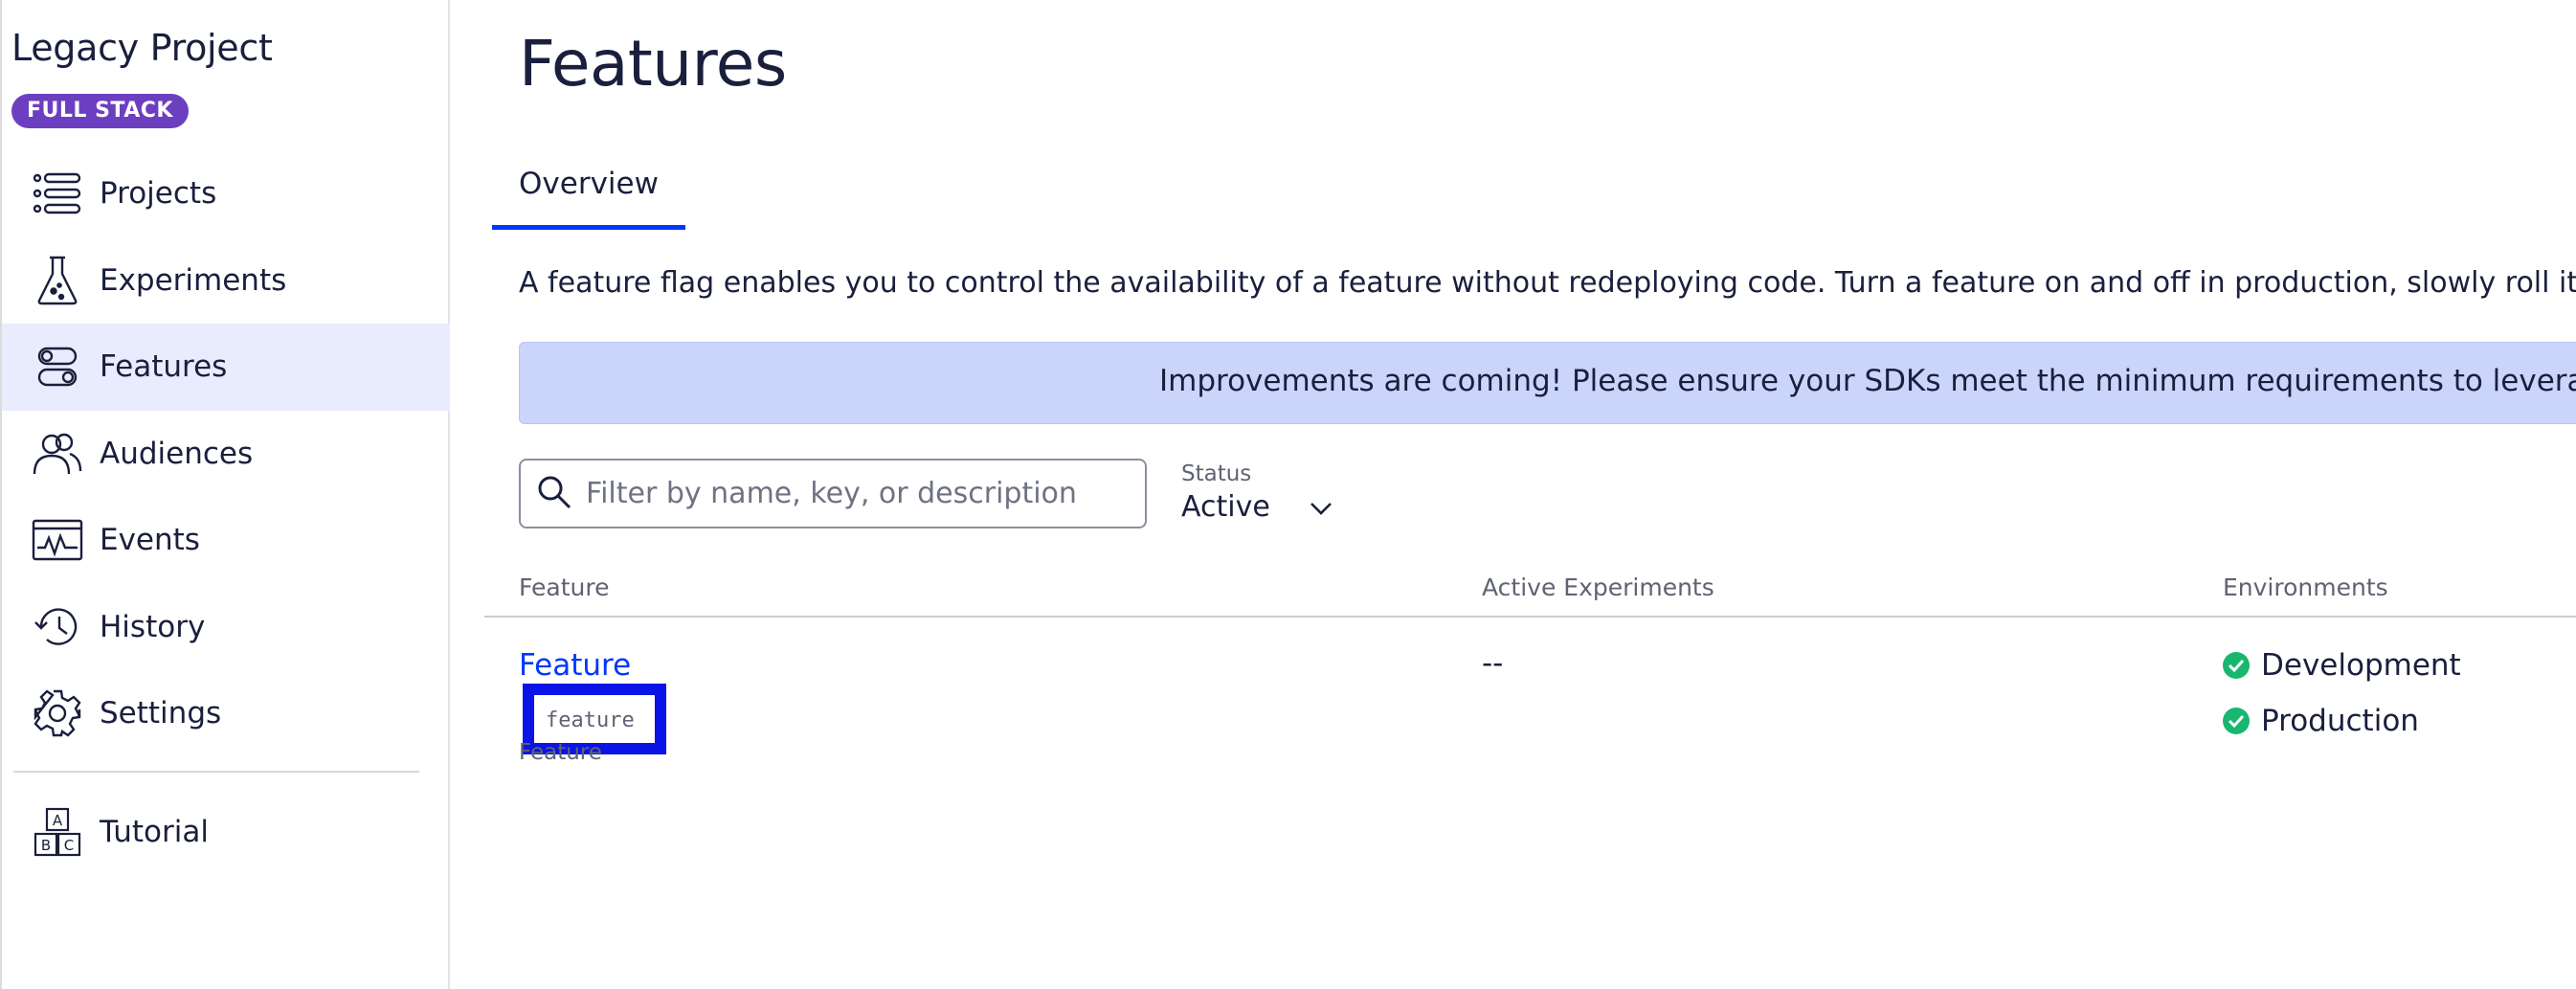 Image resolution: width=2576 pixels, height=989 pixels. I want to click on status-filter-value-row: Active, so click(1257, 507).